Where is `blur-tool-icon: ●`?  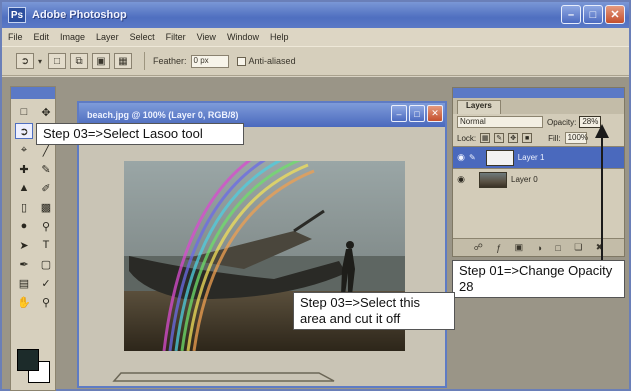 blur-tool-icon: ● is located at coordinates (24, 226).